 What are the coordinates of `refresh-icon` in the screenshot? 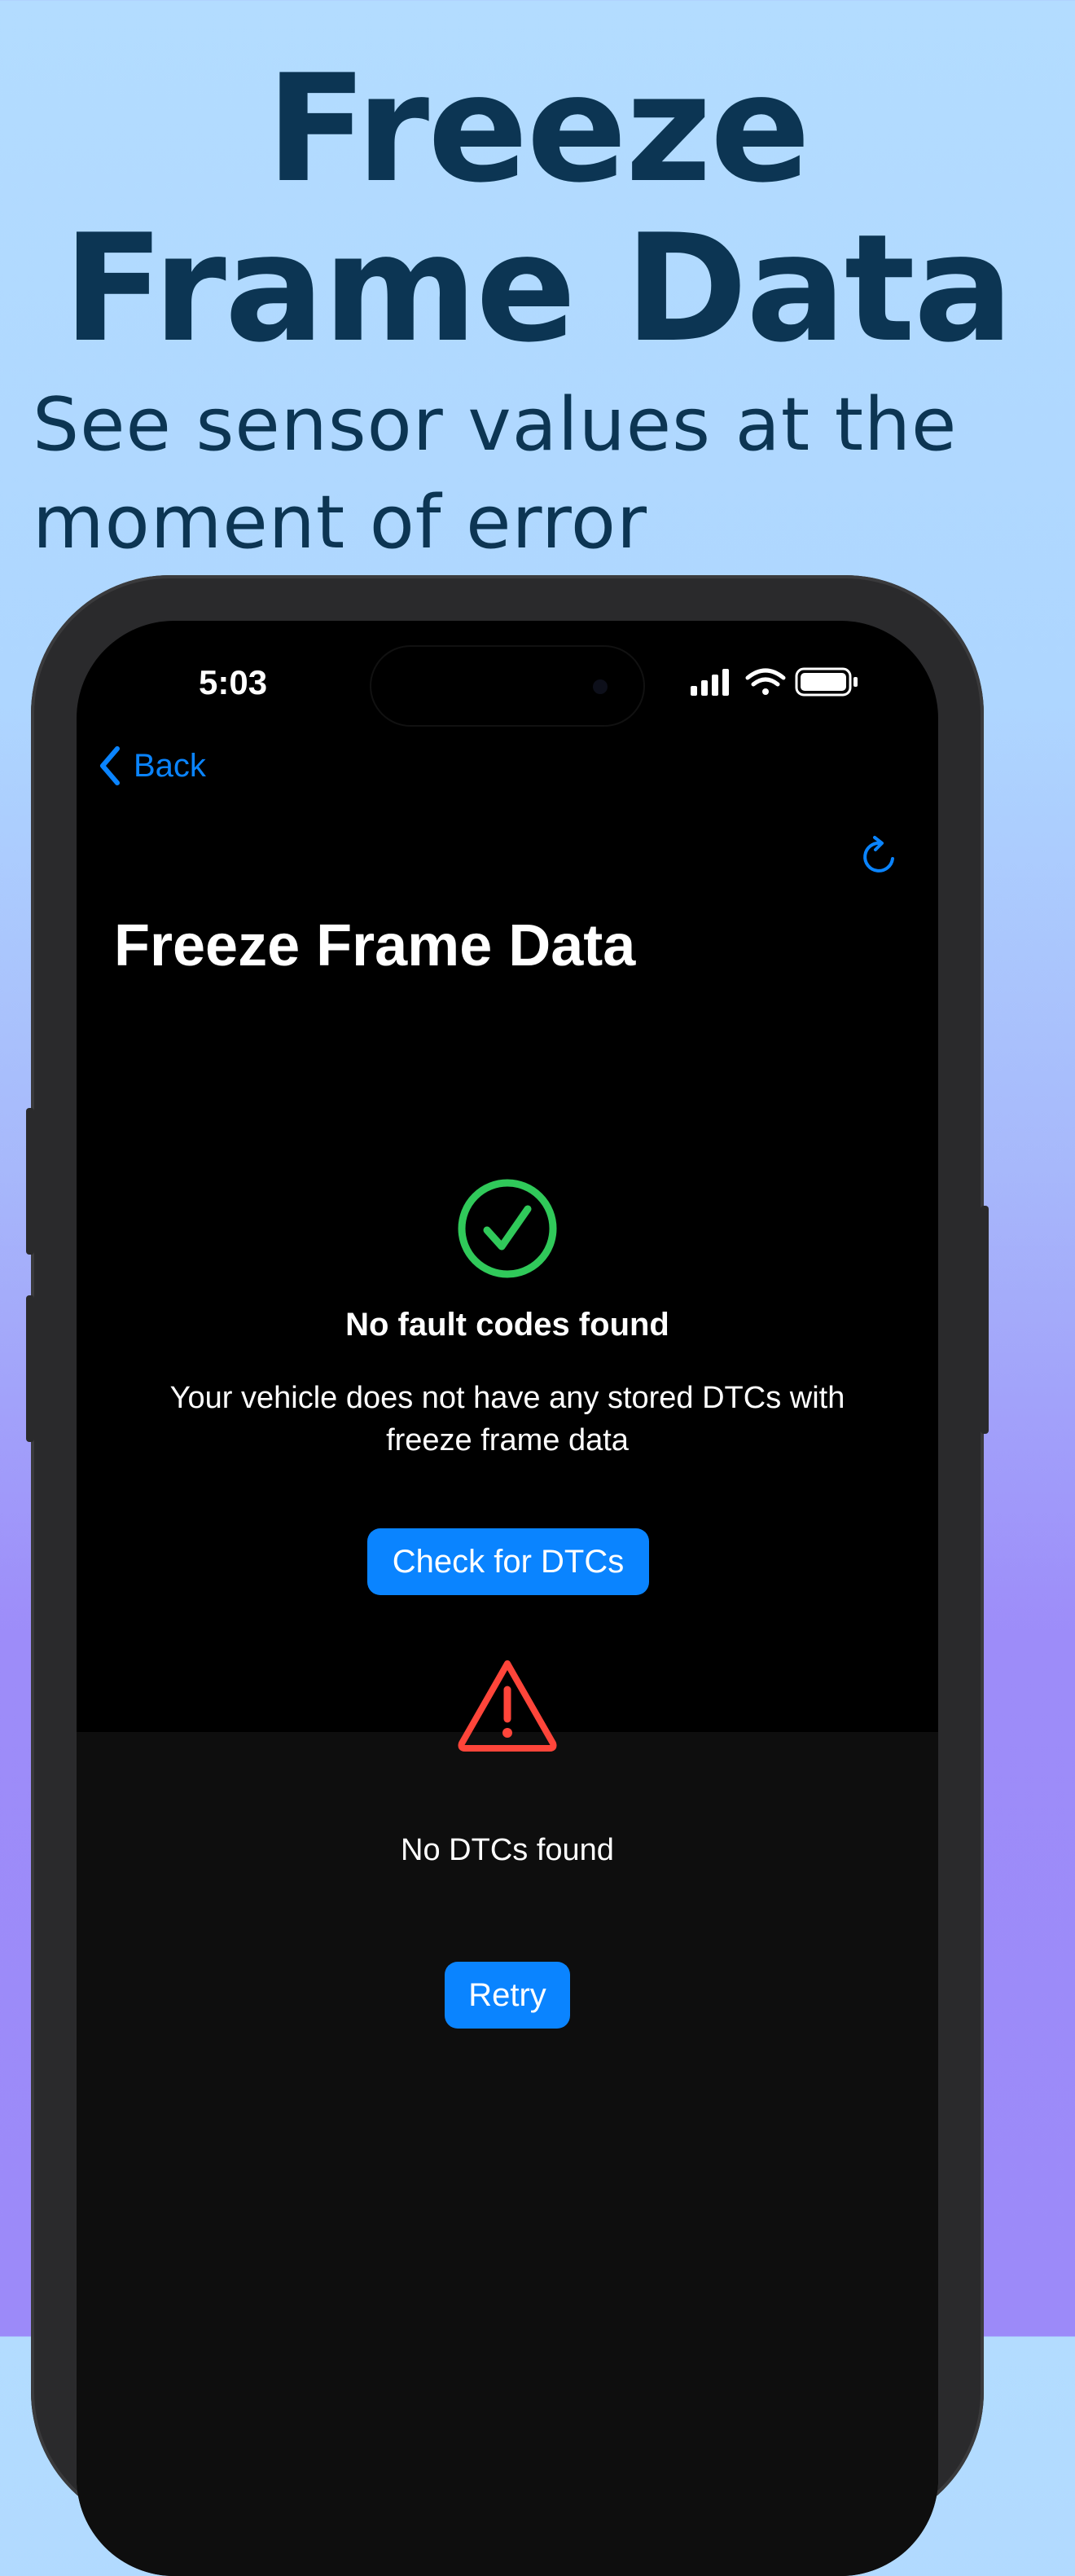 It's located at (880, 857).